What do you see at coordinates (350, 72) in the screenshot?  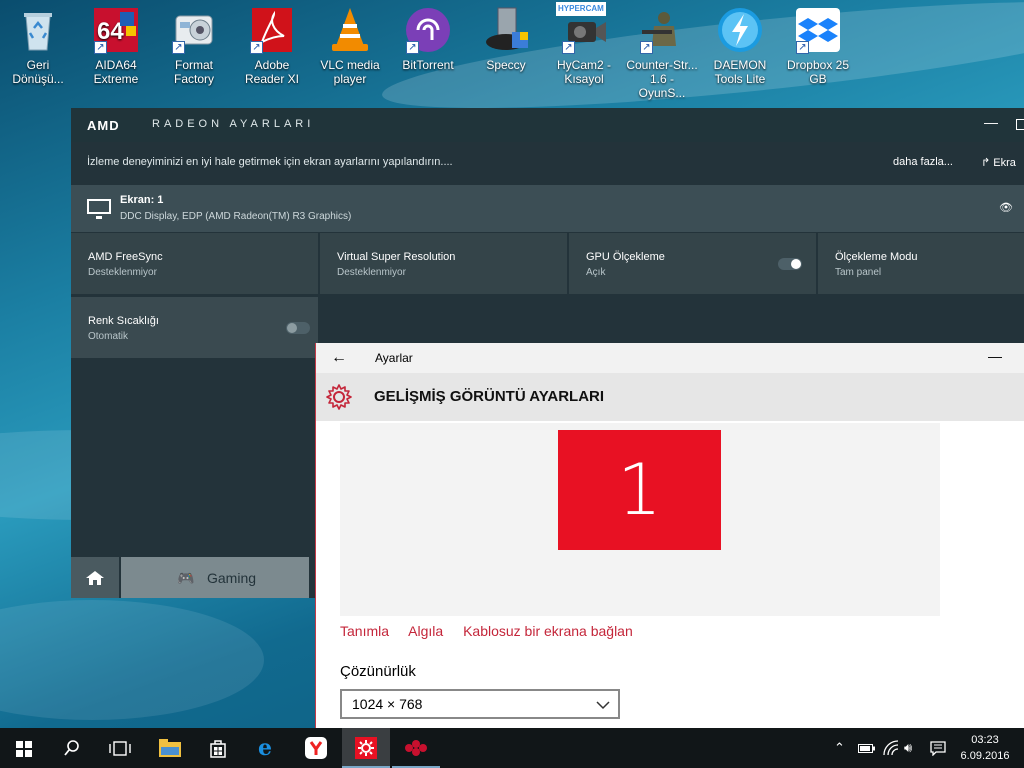 I see `desktop-icon-label: VLC media player` at bounding box center [350, 72].